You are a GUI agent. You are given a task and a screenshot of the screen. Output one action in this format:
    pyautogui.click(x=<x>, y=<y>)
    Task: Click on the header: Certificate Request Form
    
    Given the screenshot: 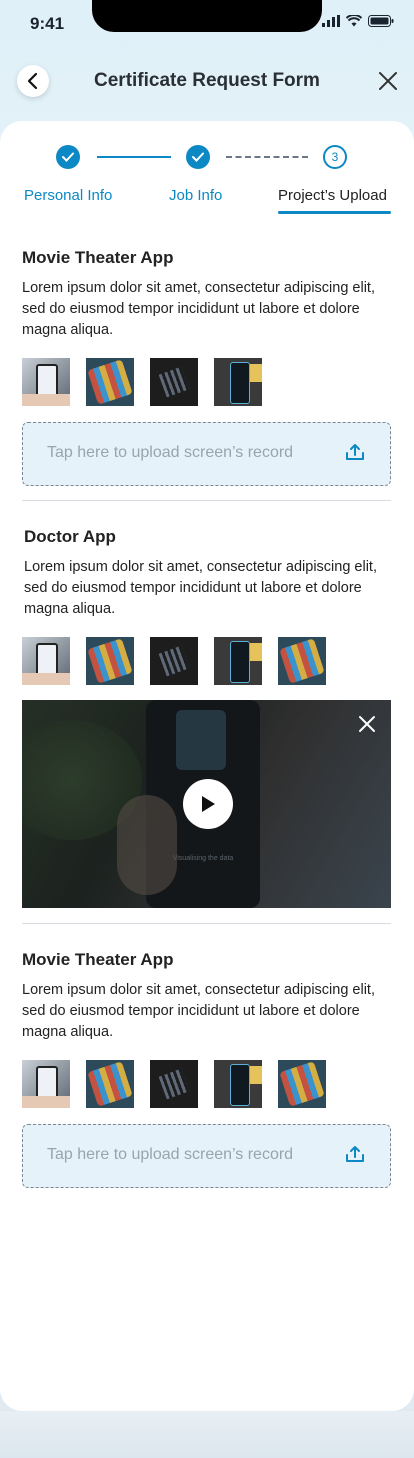 What is the action you would take?
    pyautogui.click(x=207, y=82)
    